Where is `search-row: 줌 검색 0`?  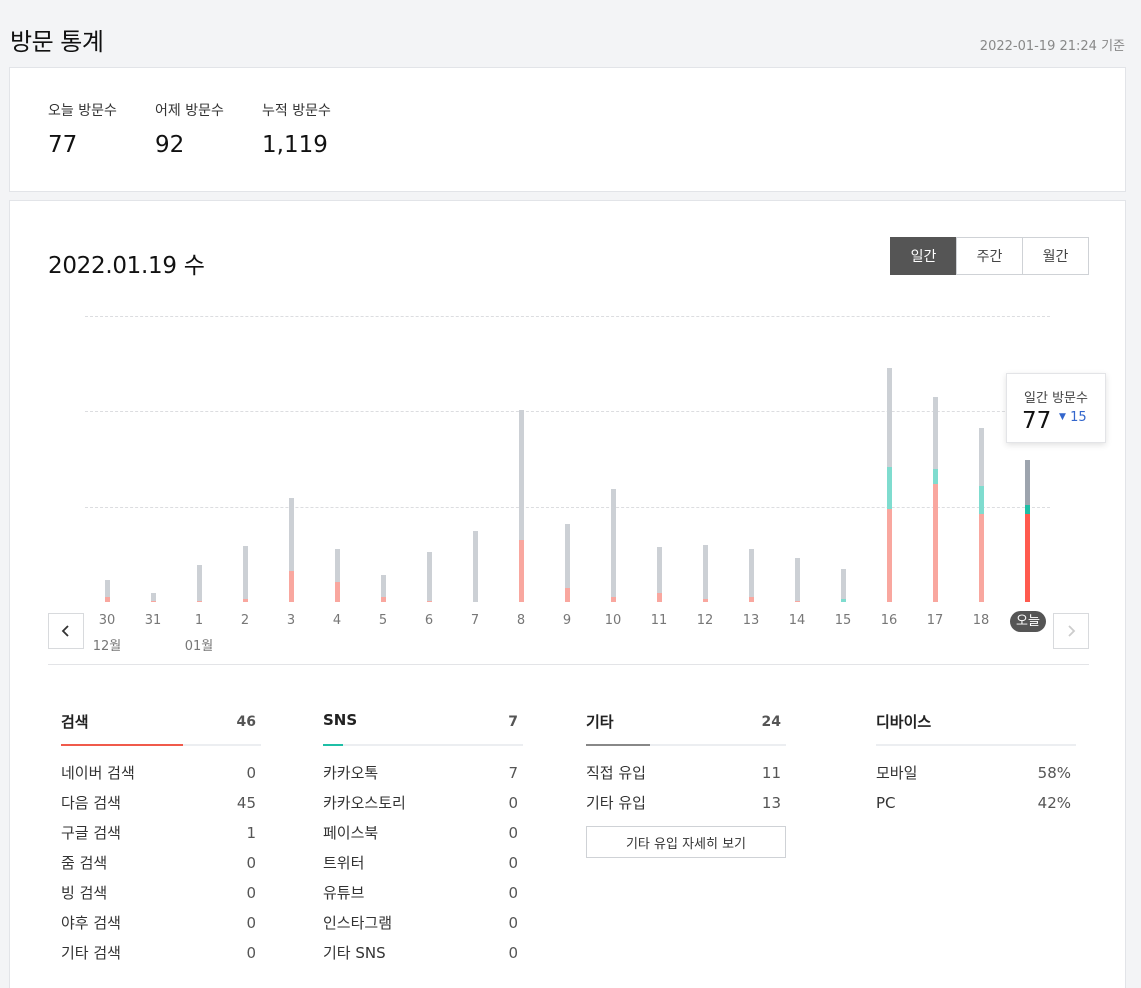 search-row: 줌 검색 0 is located at coordinates (161, 863).